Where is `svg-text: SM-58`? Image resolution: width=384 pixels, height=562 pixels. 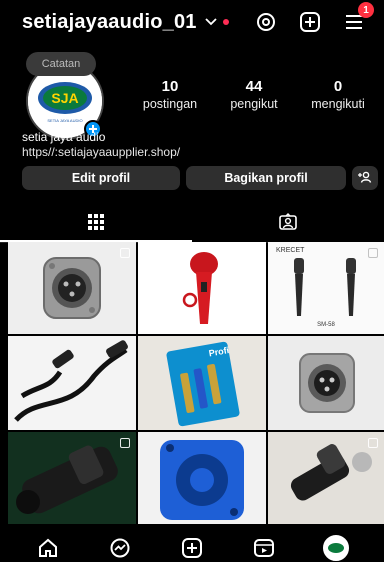 svg-text: SM-58 is located at coordinates (326, 325).